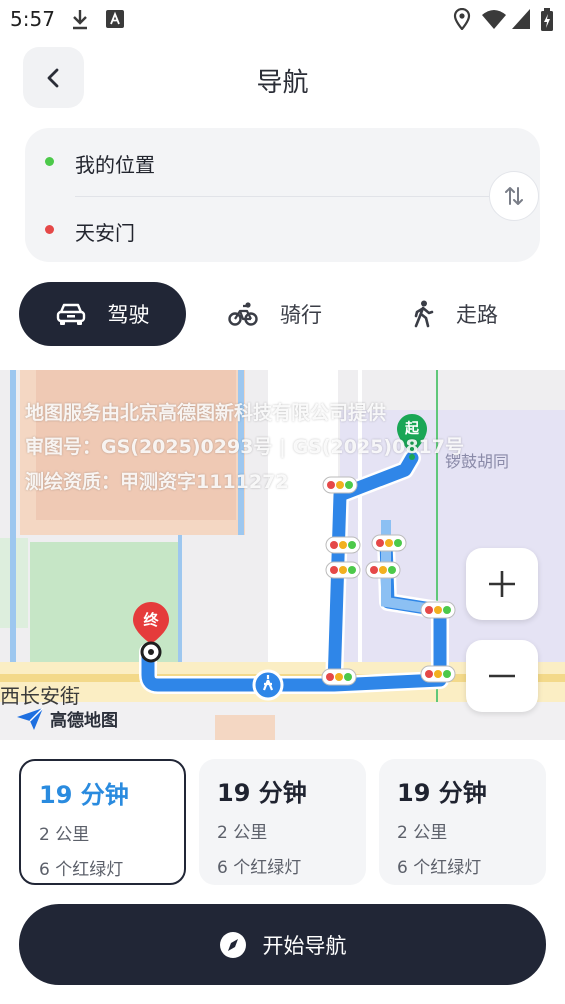 The width and height of the screenshot is (565, 1004). What do you see at coordinates (40, 696) in the screenshot?
I see `street-label: 西长安街` at bounding box center [40, 696].